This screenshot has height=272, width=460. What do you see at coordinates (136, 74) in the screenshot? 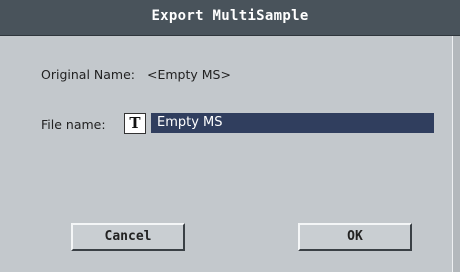
I see `original-name-row: Original Name: <Empty MS>` at bounding box center [136, 74].